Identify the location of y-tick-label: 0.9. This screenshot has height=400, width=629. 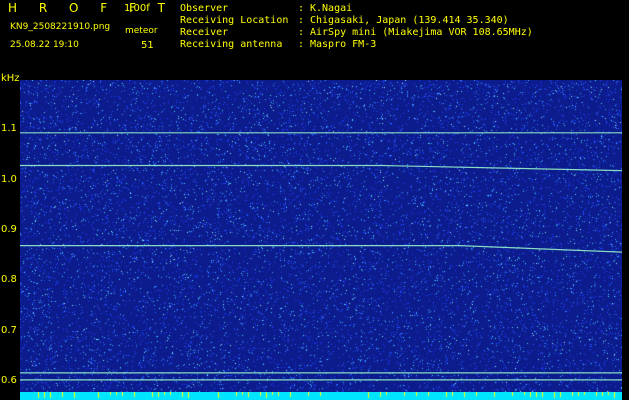
(9, 229).